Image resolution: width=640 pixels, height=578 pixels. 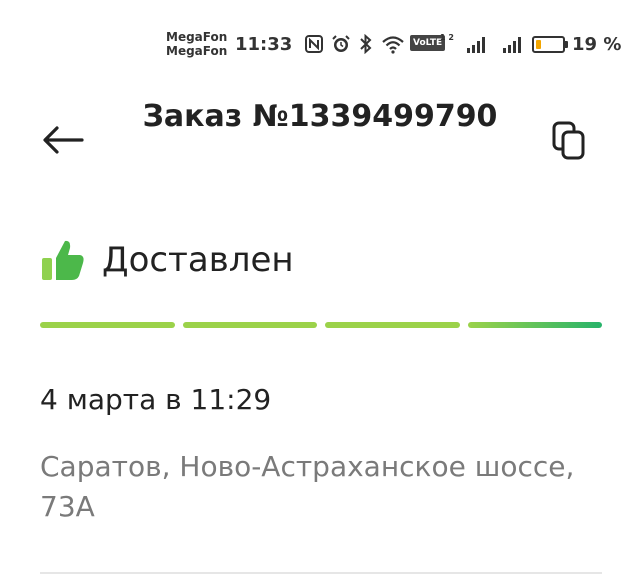 I want to click on battery-icon, so click(x=548, y=44).